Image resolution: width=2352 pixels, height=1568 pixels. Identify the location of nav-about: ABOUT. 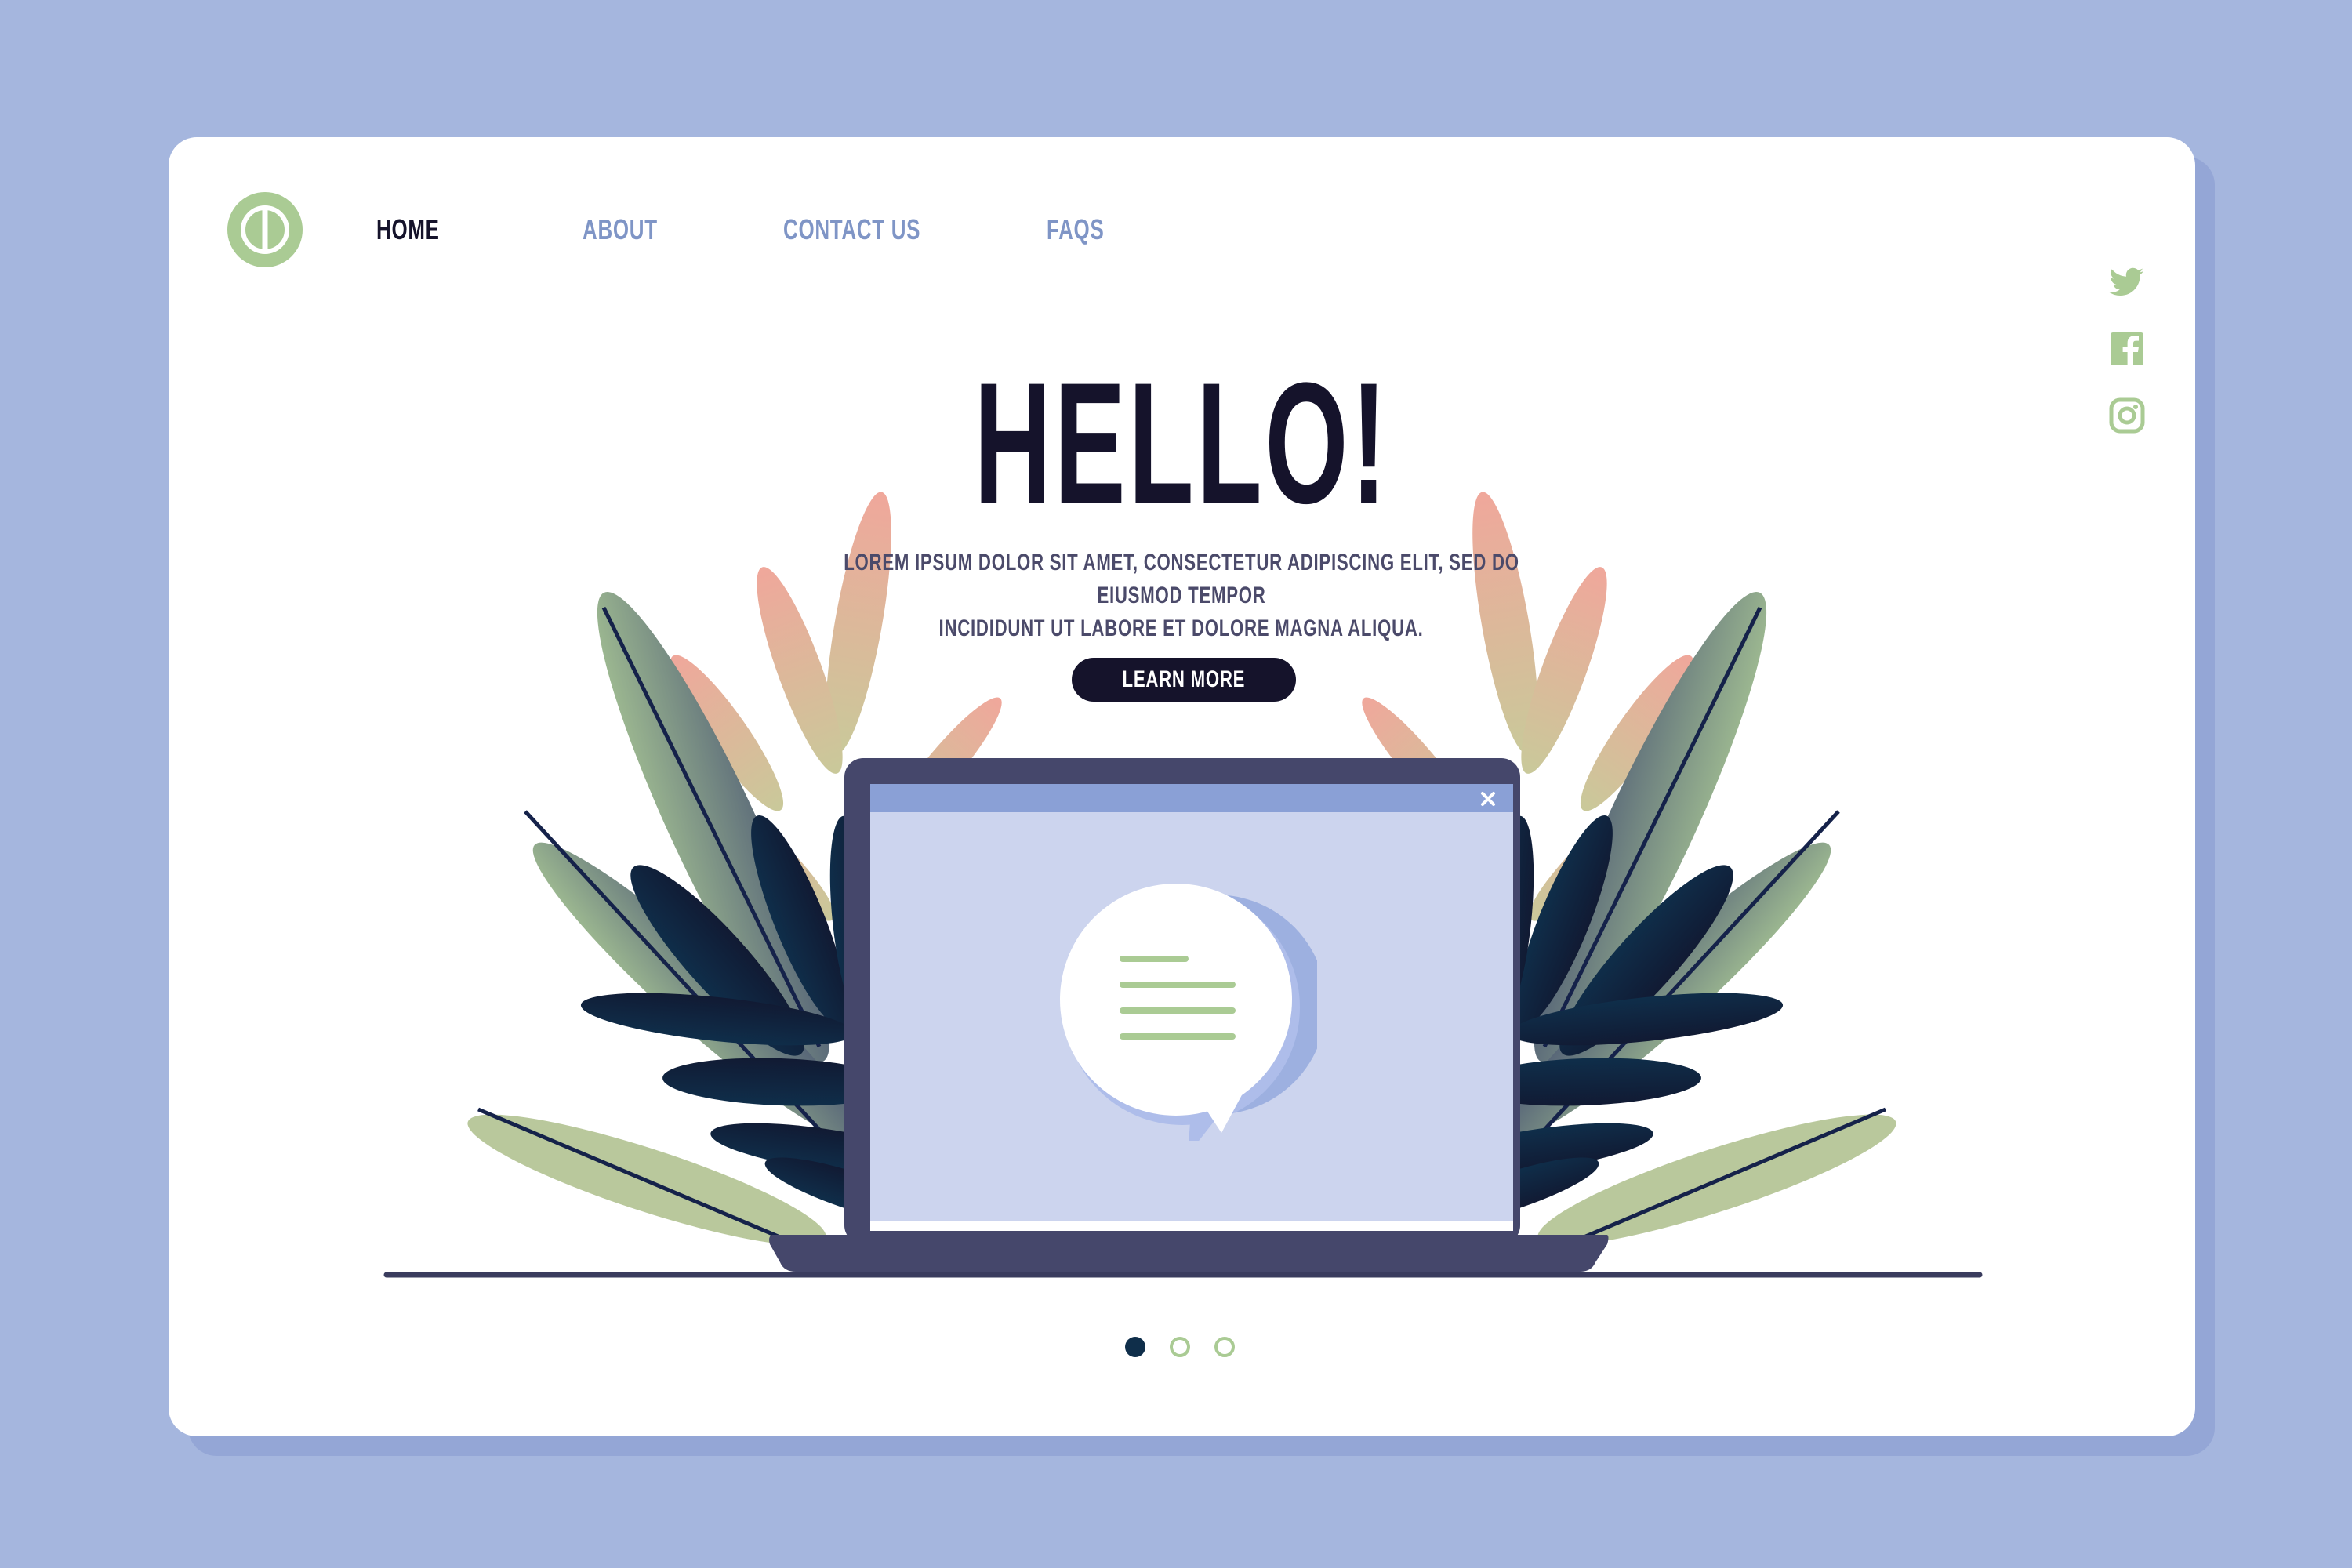
(620, 229).